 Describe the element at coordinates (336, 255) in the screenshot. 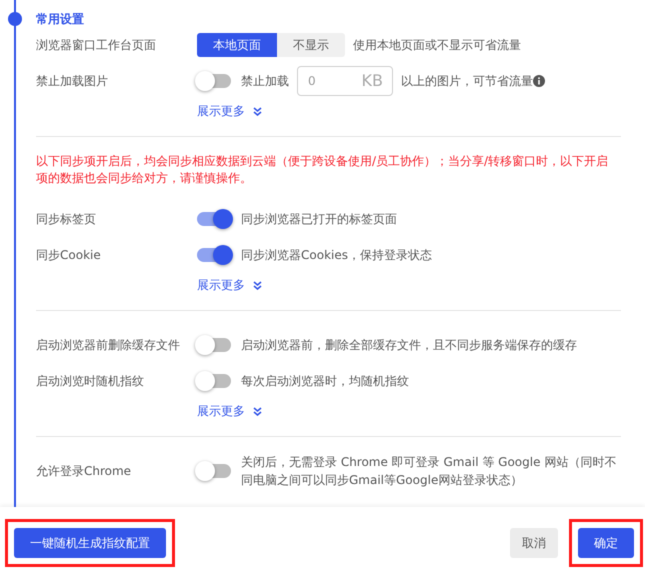

I see `description: 同步浏览器Cookies，保持登录状态` at that location.